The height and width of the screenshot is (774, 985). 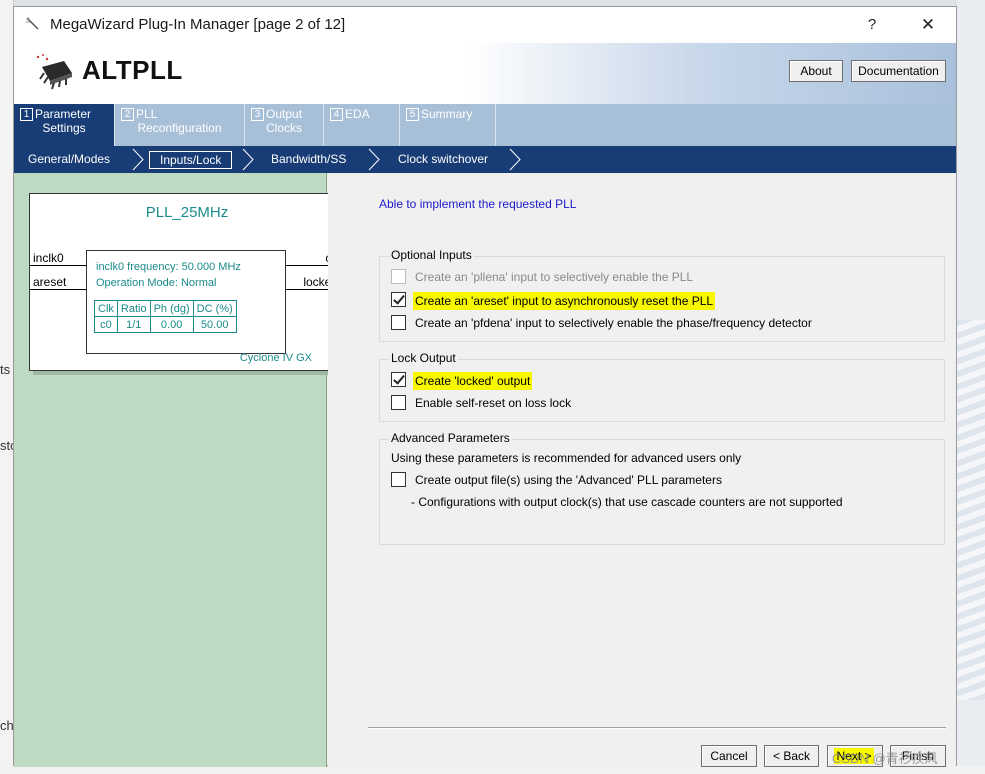 I want to click on footer-separator, so click(x=657, y=728).